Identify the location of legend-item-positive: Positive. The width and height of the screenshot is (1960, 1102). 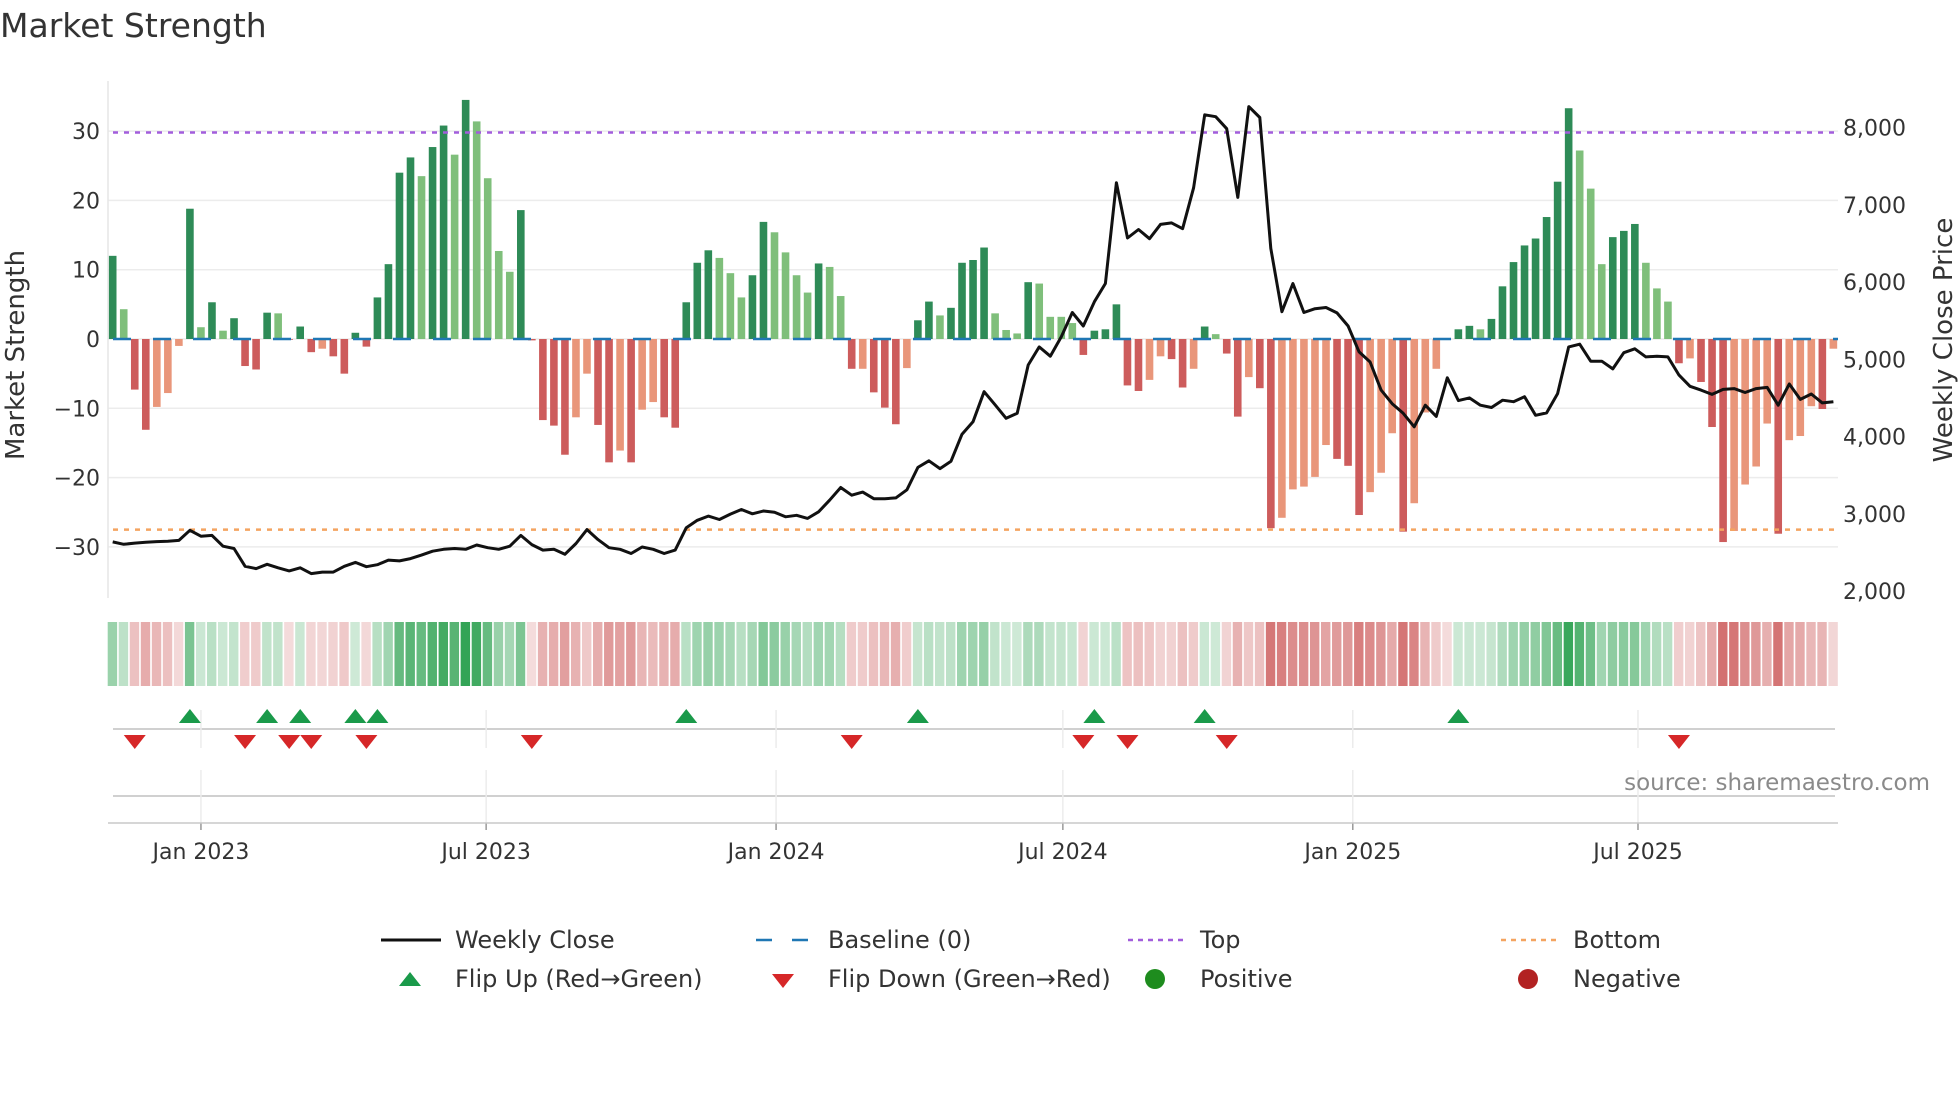
(1209, 979).